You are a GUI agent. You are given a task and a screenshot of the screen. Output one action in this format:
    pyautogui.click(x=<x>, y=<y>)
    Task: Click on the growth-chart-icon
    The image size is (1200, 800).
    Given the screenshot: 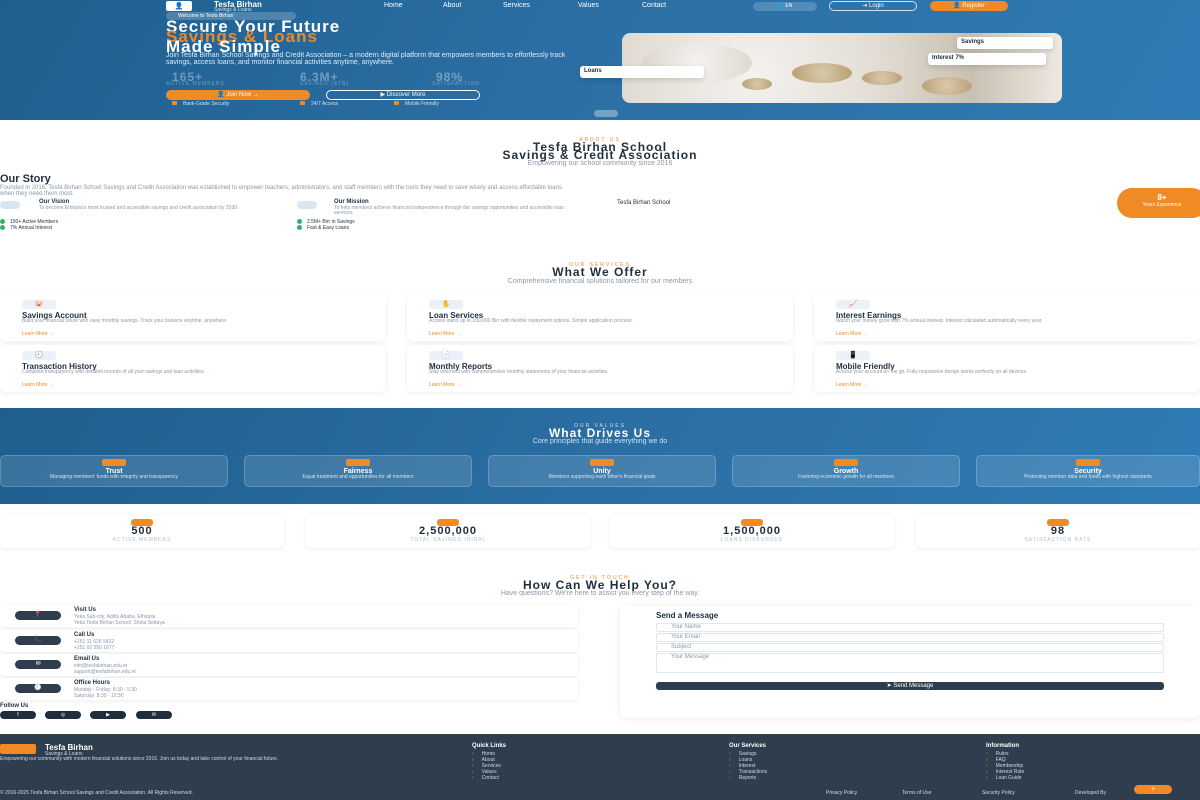 What is the action you would take?
    pyautogui.click(x=846, y=462)
    